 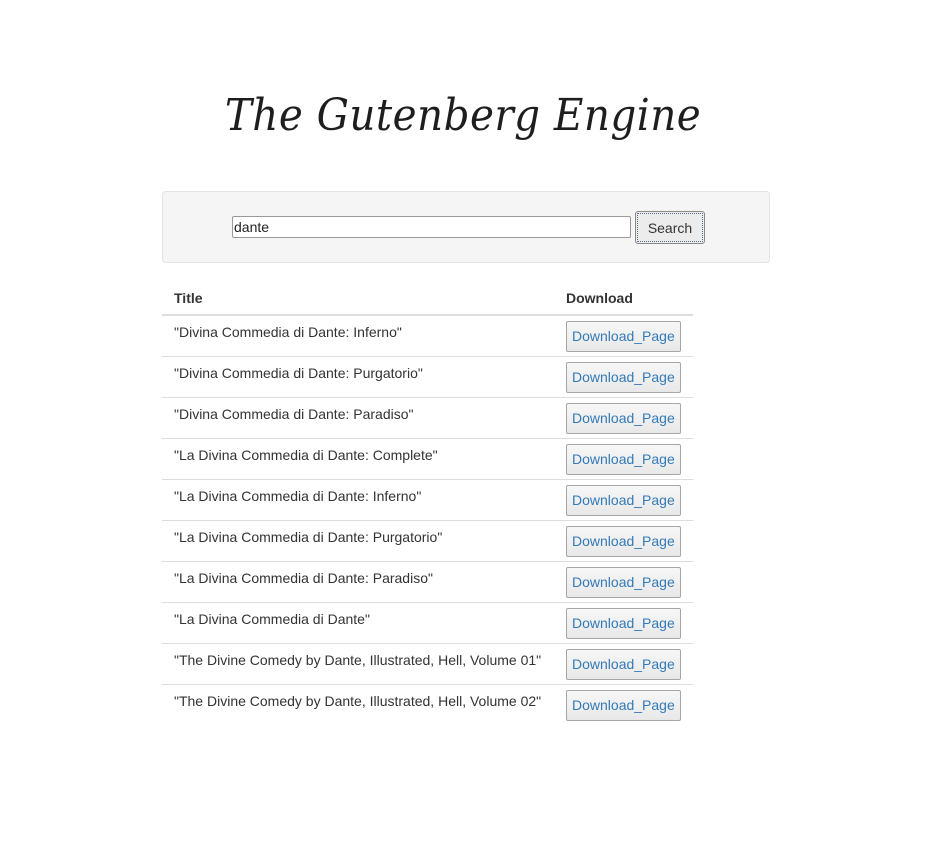 I want to click on column-header-title: Title, so click(x=358, y=298).